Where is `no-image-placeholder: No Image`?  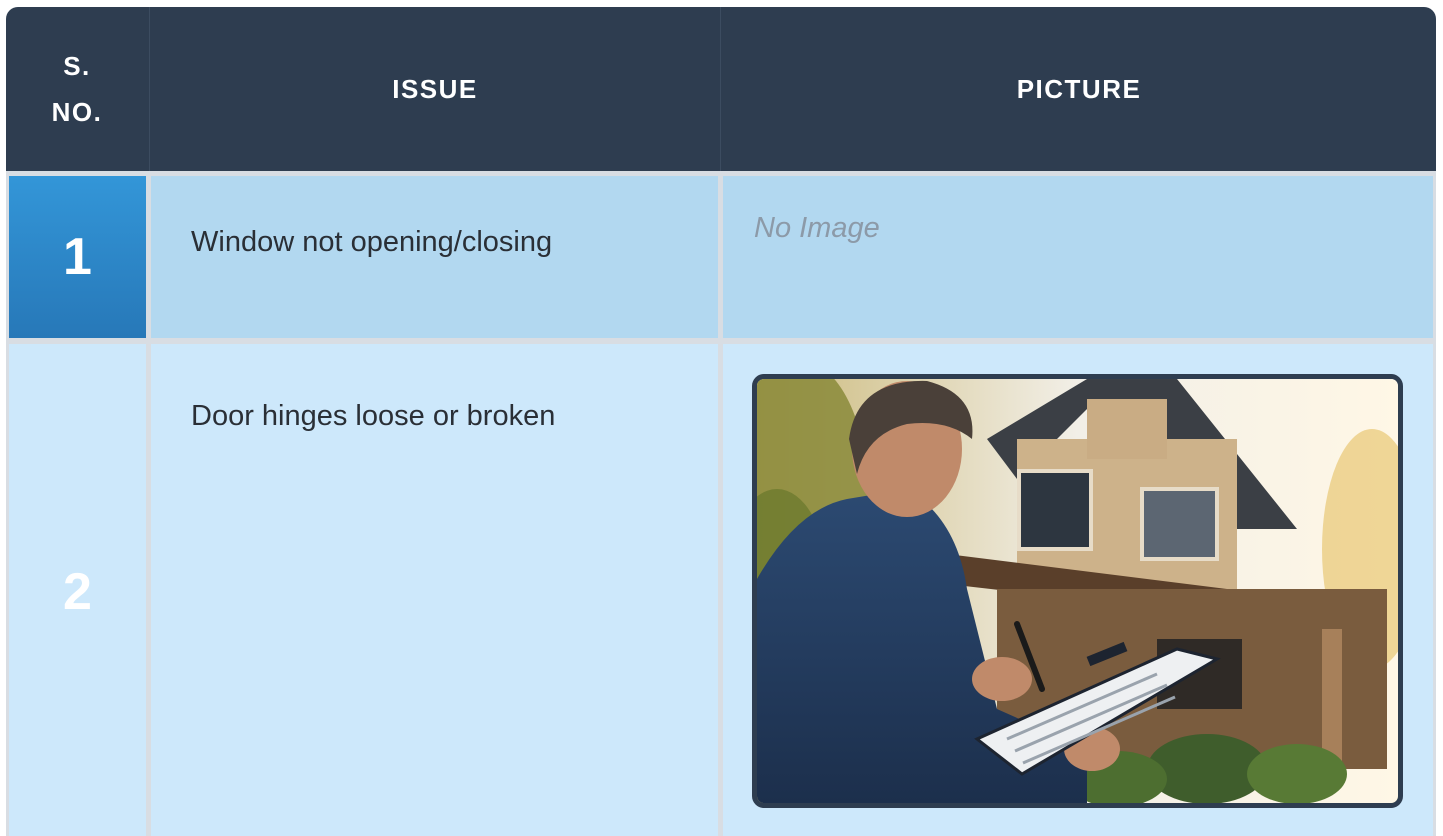
no-image-placeholder: No Image is located at coordinates (817, 228).